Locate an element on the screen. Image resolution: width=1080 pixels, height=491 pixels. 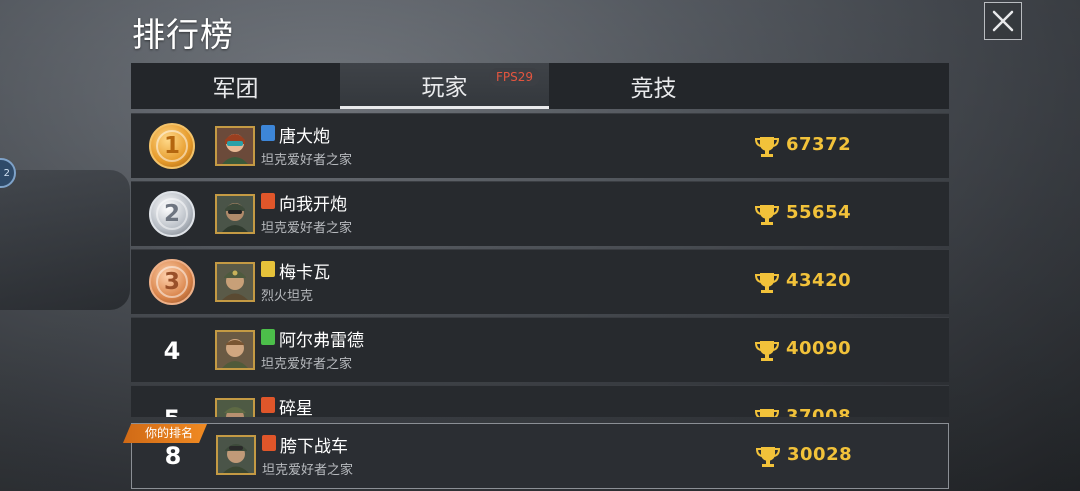
trophy-score: 55654 is located at coordinates (819, 212).